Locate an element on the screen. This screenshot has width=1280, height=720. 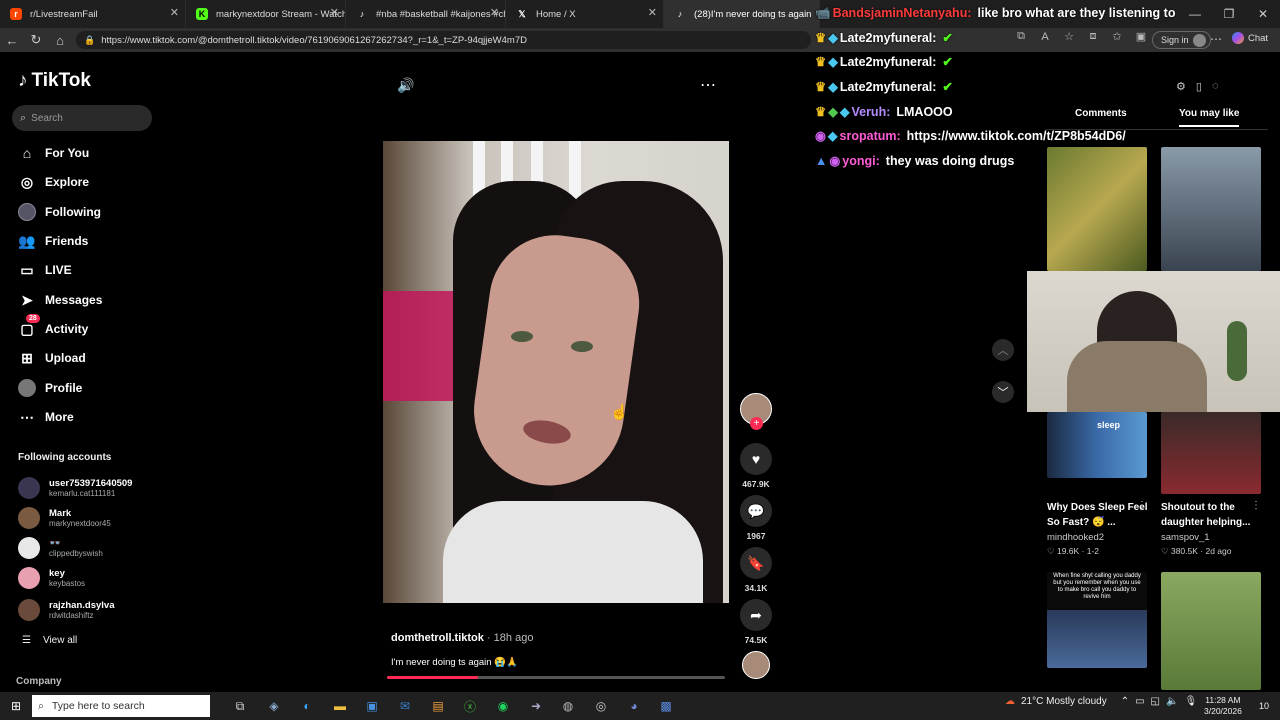
view-all-link: ☰ View all is located at coordinates (49, 640).